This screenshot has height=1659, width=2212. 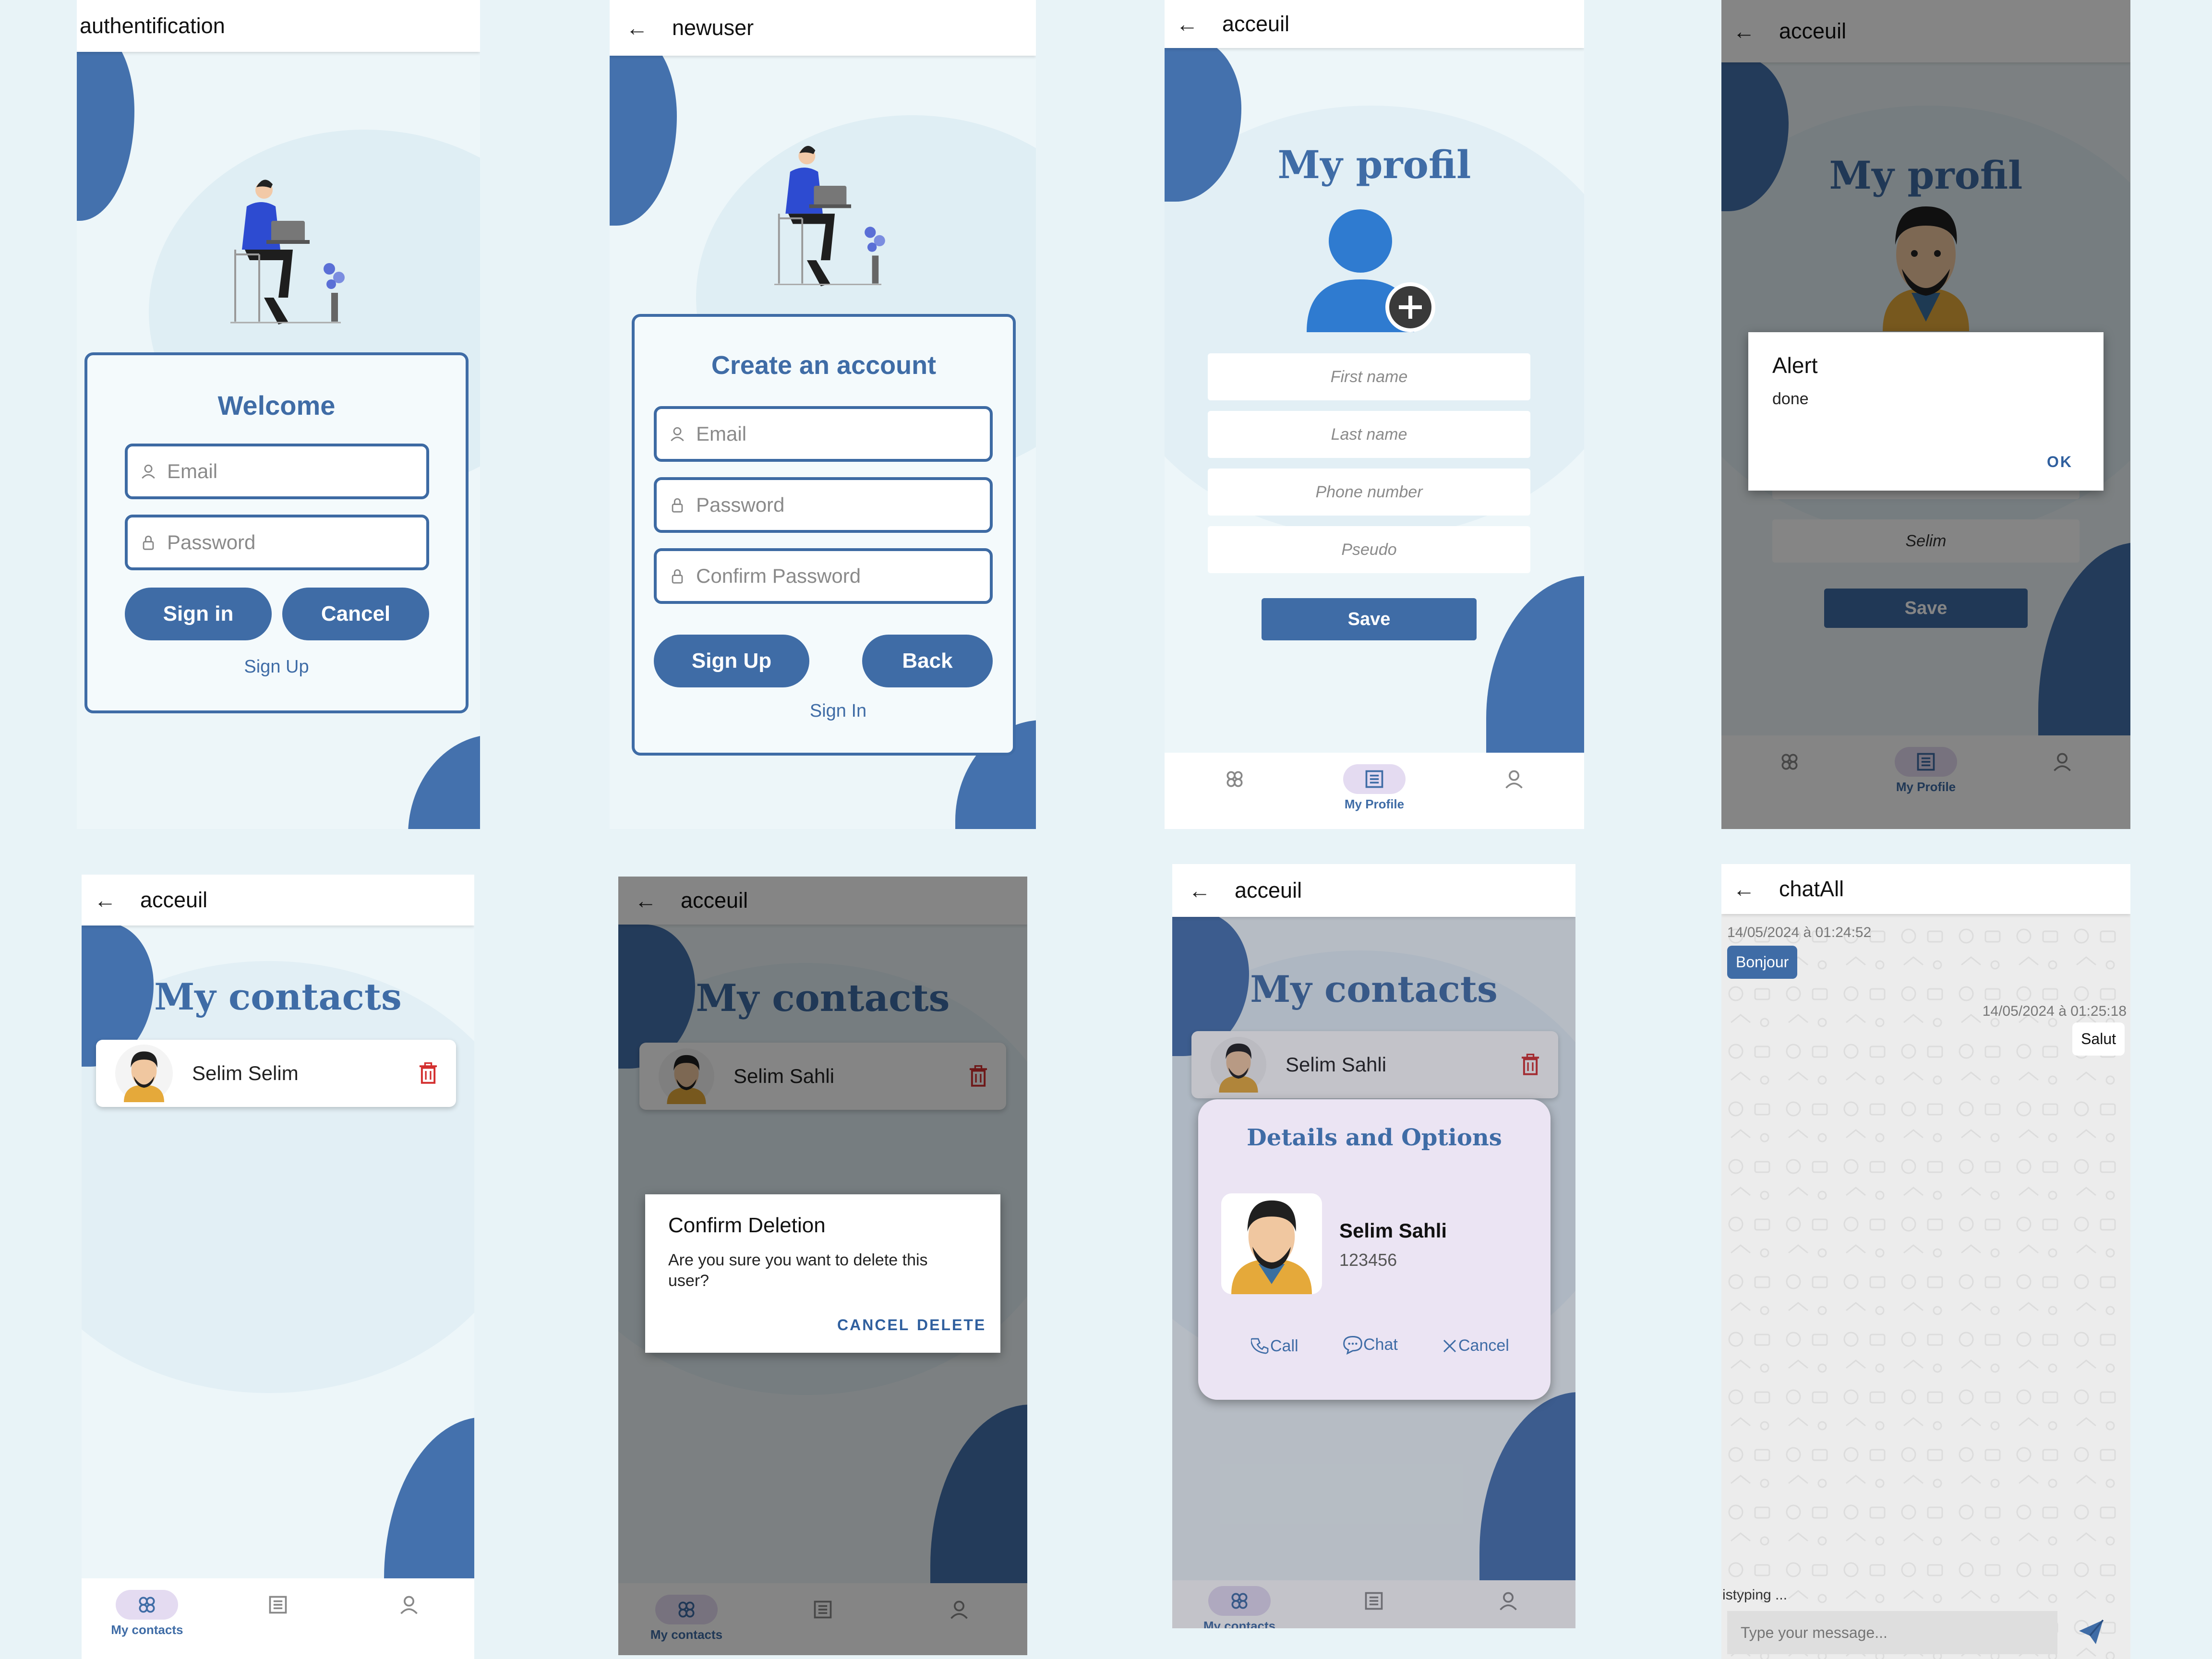 What do you see at coordinates (1369, 377) in the screenshot?
I see `first-name-field: First name` at bounding box center [1369, 377].